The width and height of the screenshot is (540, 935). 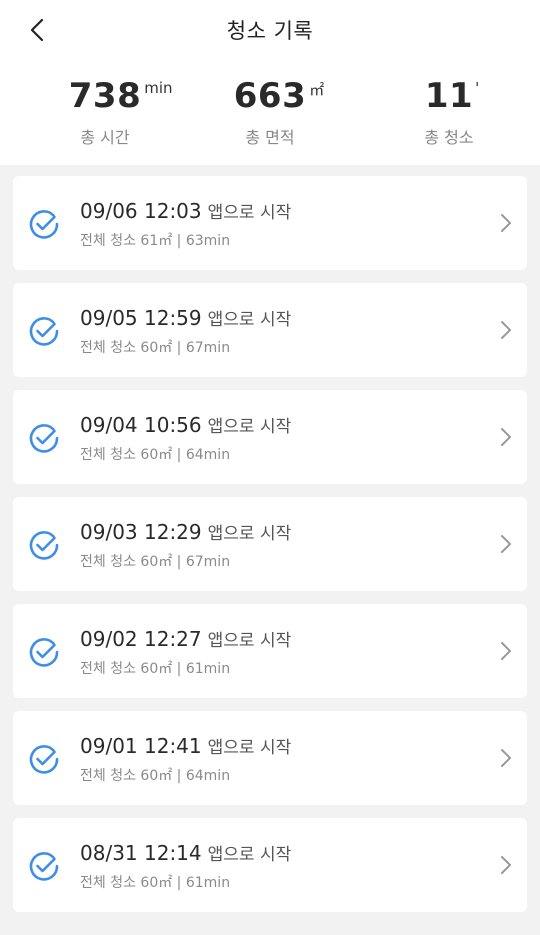 I want to click on stat-total-time: 738 min 총 시간, so click(x=105, y=112).